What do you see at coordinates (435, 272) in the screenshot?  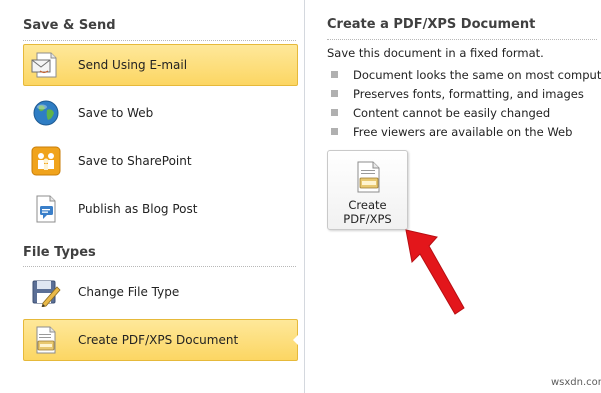 I see `red-arrow-icon` at bounding box center [435, 272].